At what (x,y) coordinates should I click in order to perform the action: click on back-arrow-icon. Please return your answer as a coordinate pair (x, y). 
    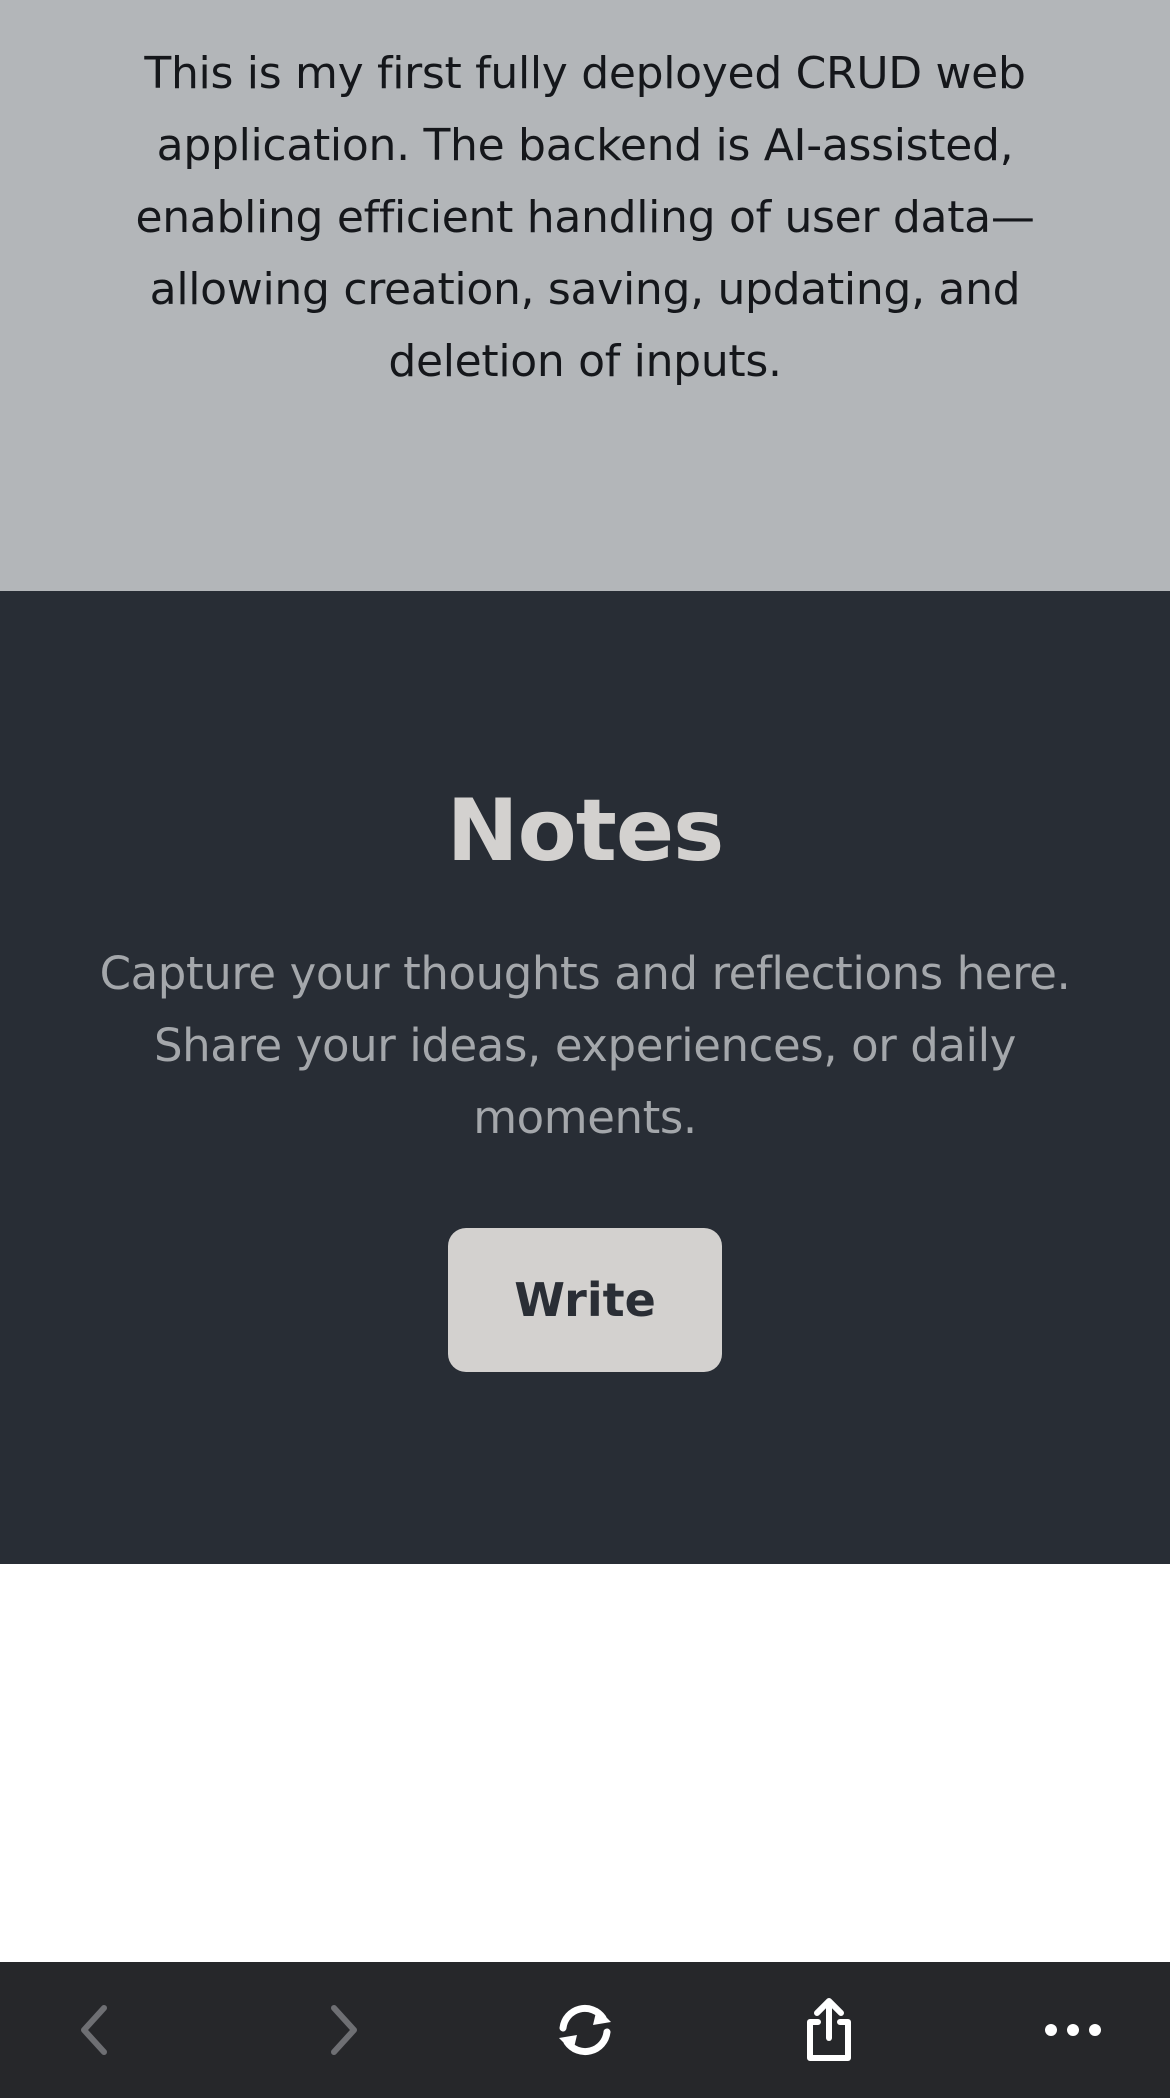
    Looking at the image, I should click on (94, 2030).